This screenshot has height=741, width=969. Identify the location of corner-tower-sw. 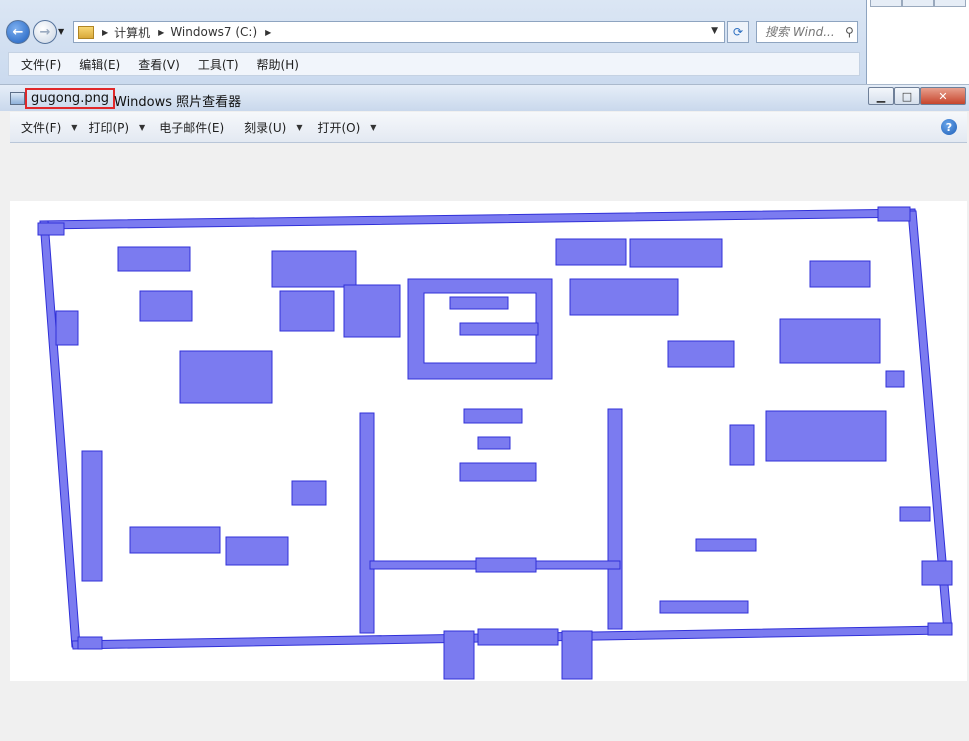
(90, 643).